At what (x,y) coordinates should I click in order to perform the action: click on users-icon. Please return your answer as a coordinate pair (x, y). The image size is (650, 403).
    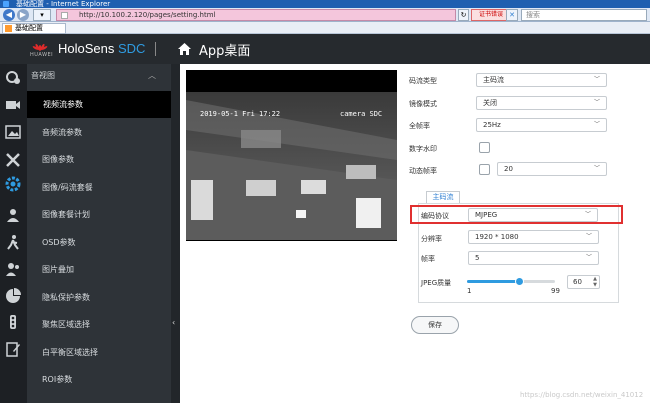
    Looking at the image, I should click on (13, 269).